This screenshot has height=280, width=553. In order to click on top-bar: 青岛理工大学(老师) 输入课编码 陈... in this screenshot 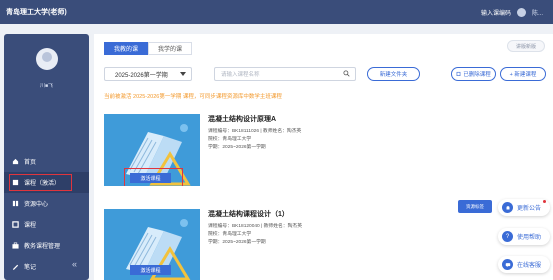, I will do `click(276, 12)`.